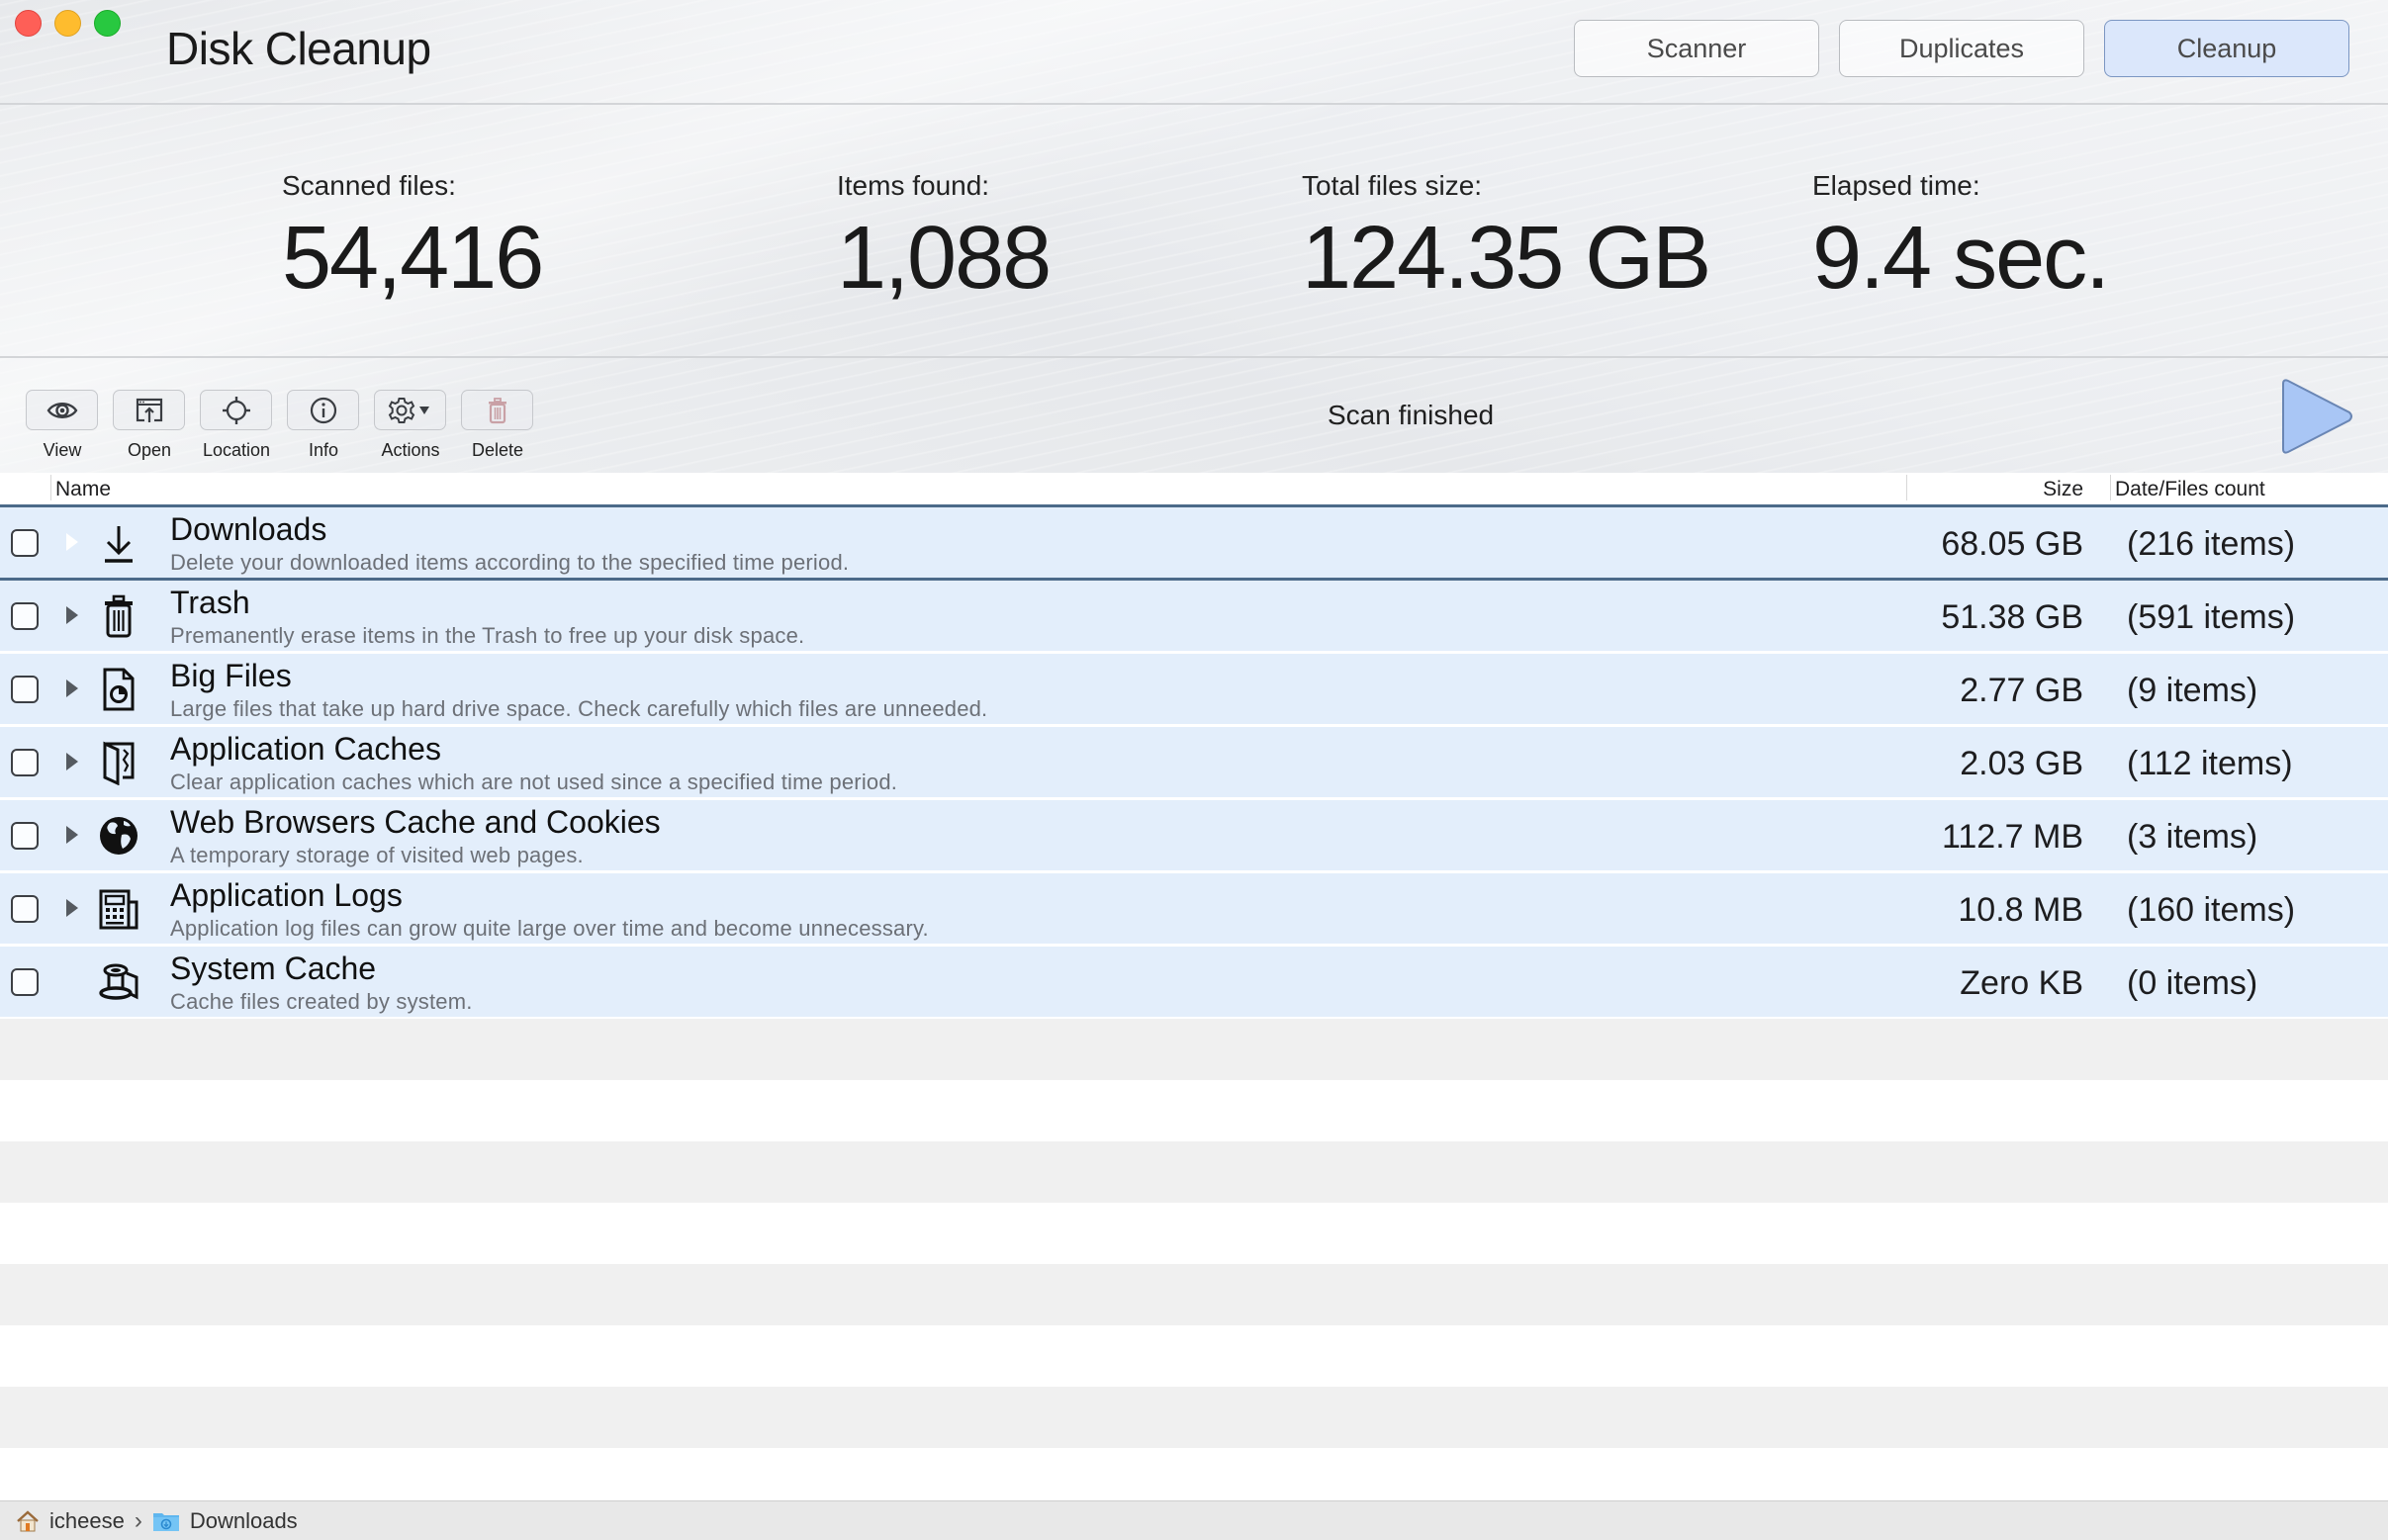  I want to click on stat-items-found: Items found: 1,088, so click(944, 239).